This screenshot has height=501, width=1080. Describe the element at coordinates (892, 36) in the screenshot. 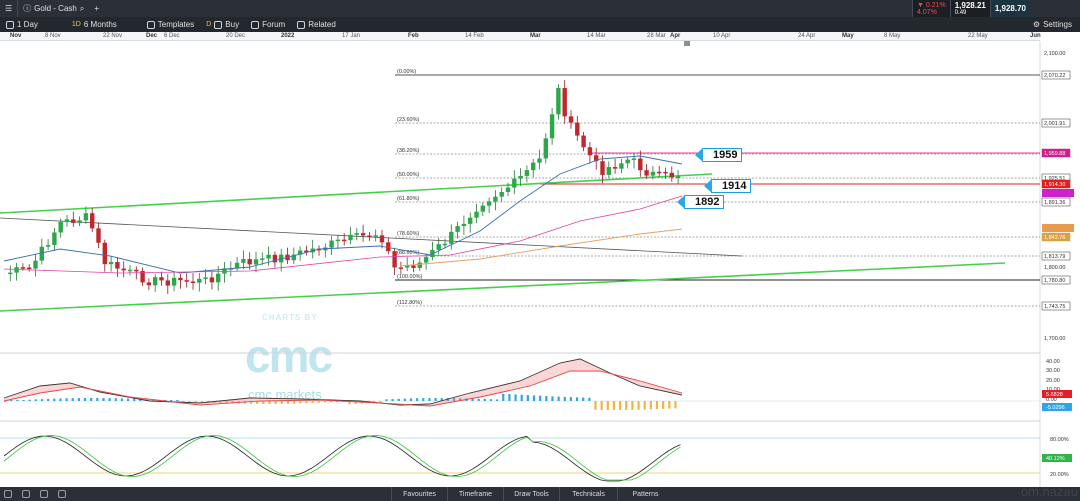

I see `date-label: 8 May` at that location.